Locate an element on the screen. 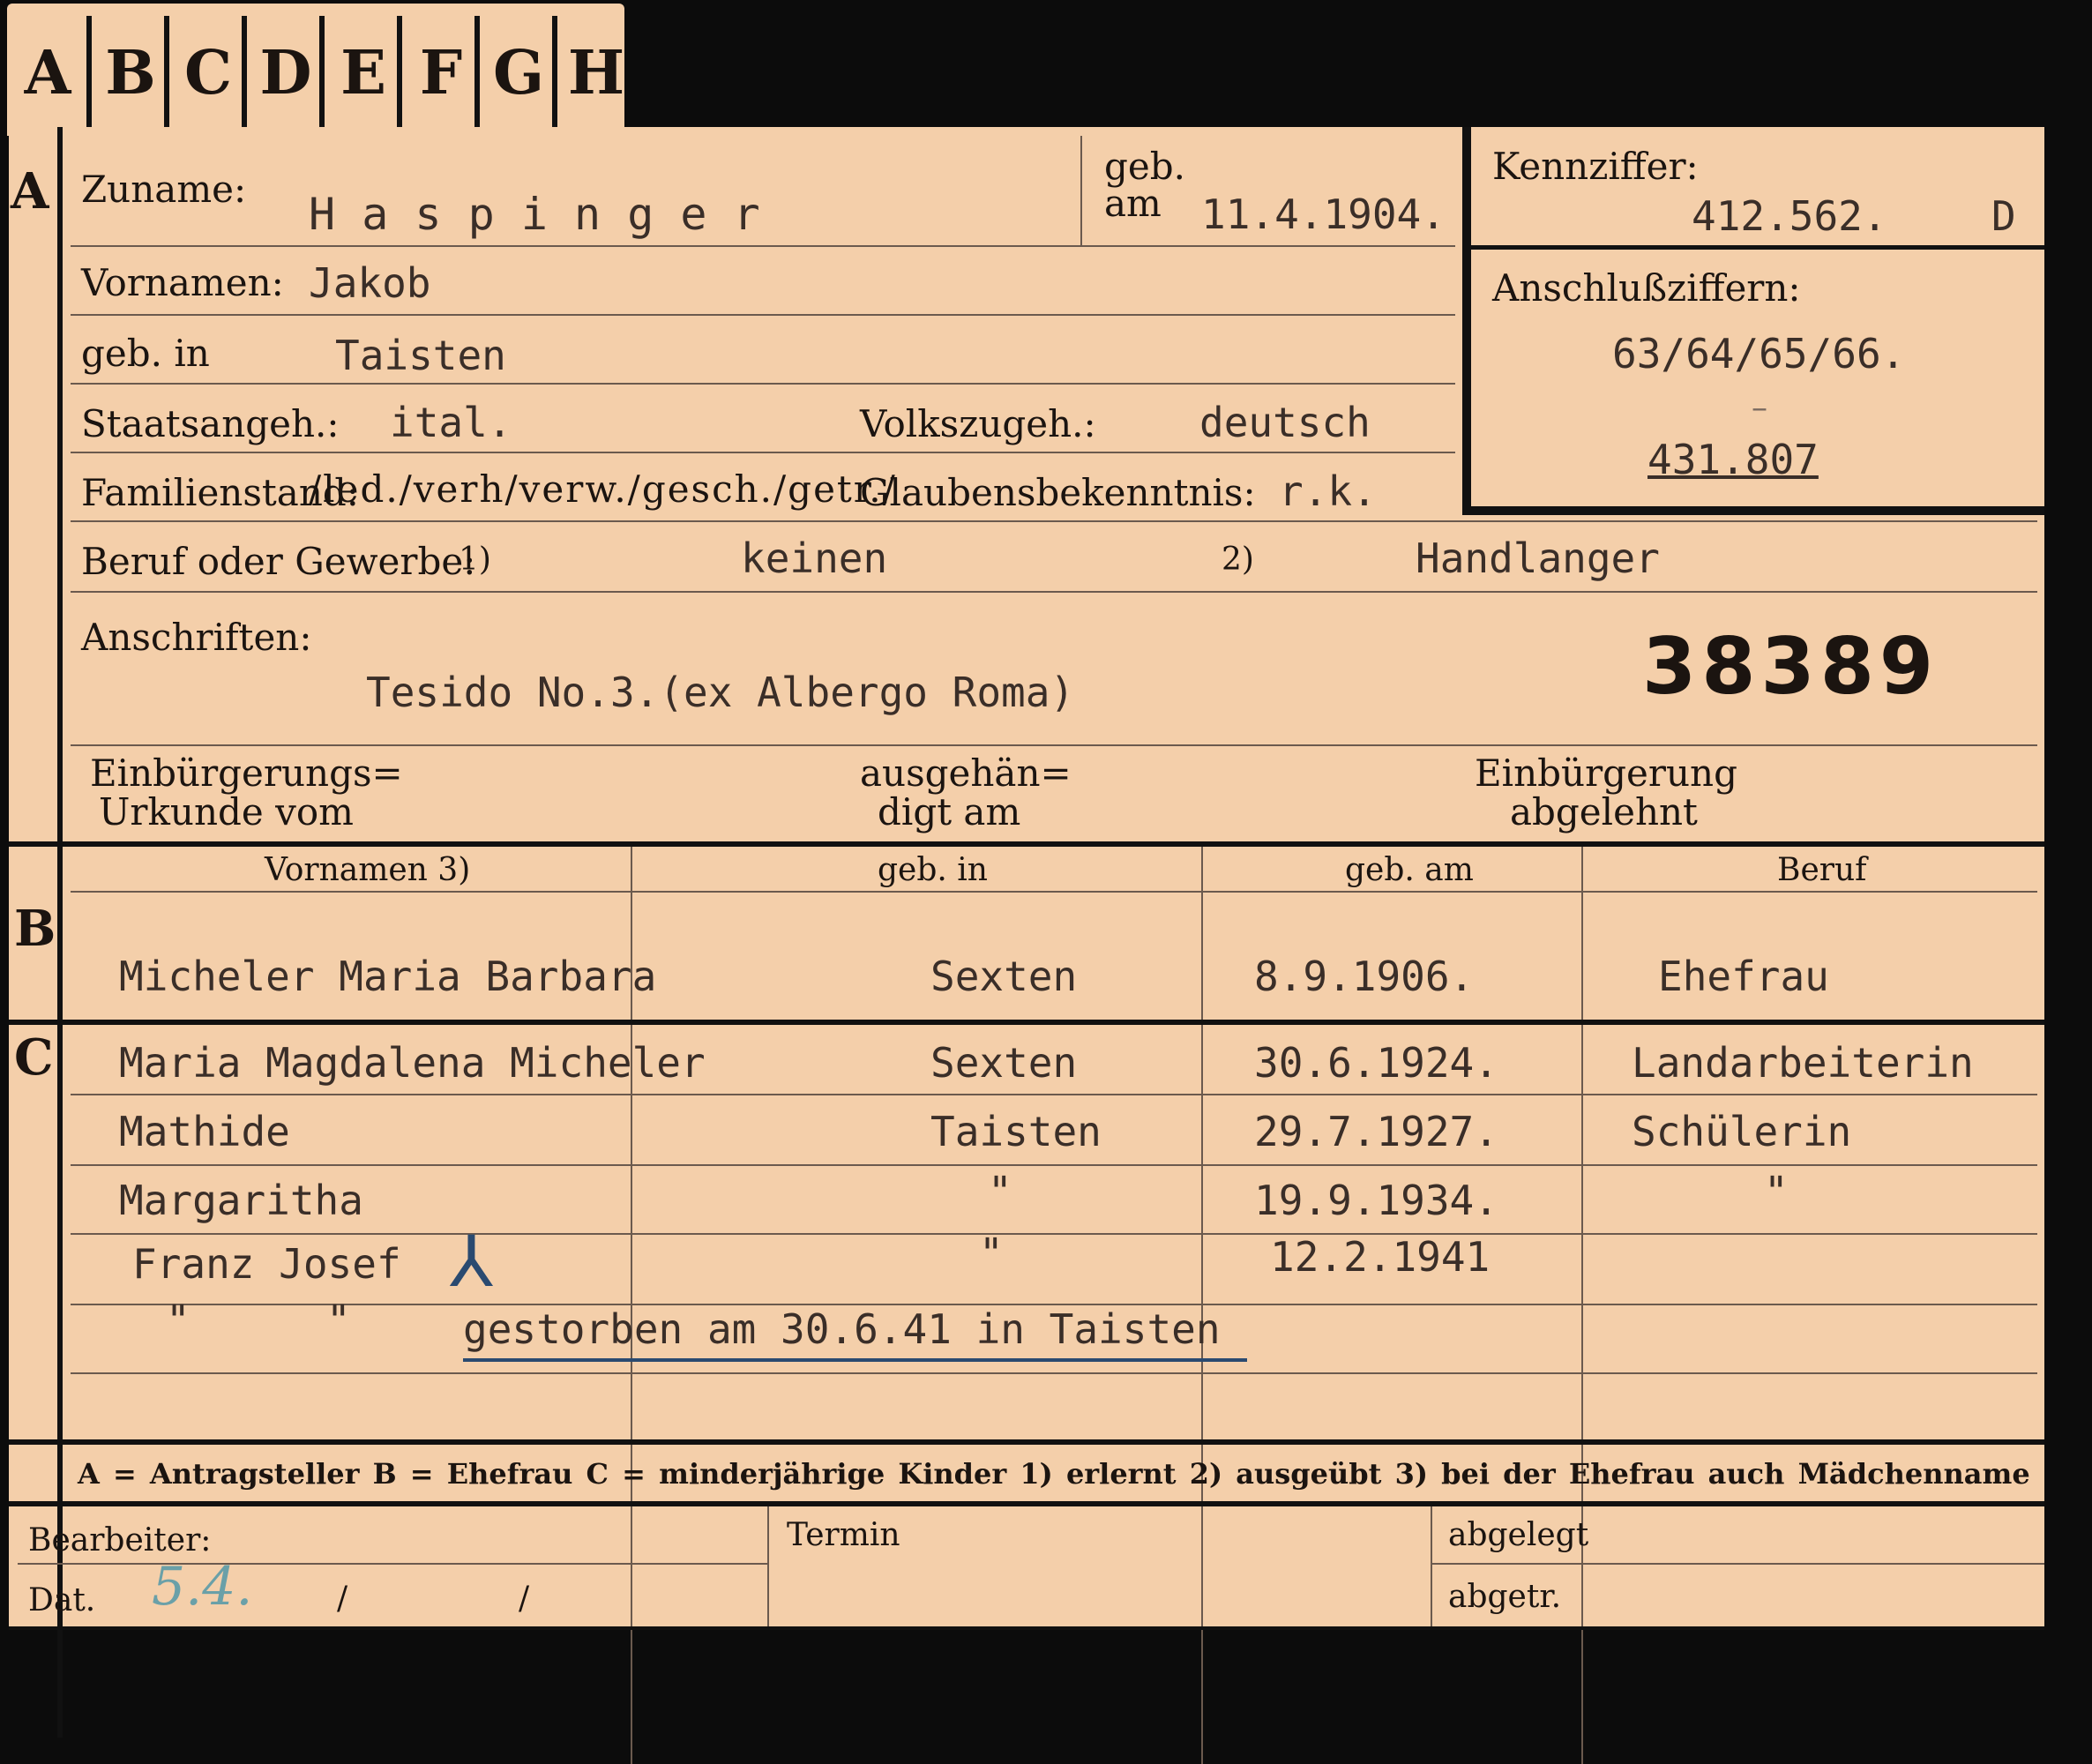  vornamen-value: Jakob is located at coordinates (370, 283).